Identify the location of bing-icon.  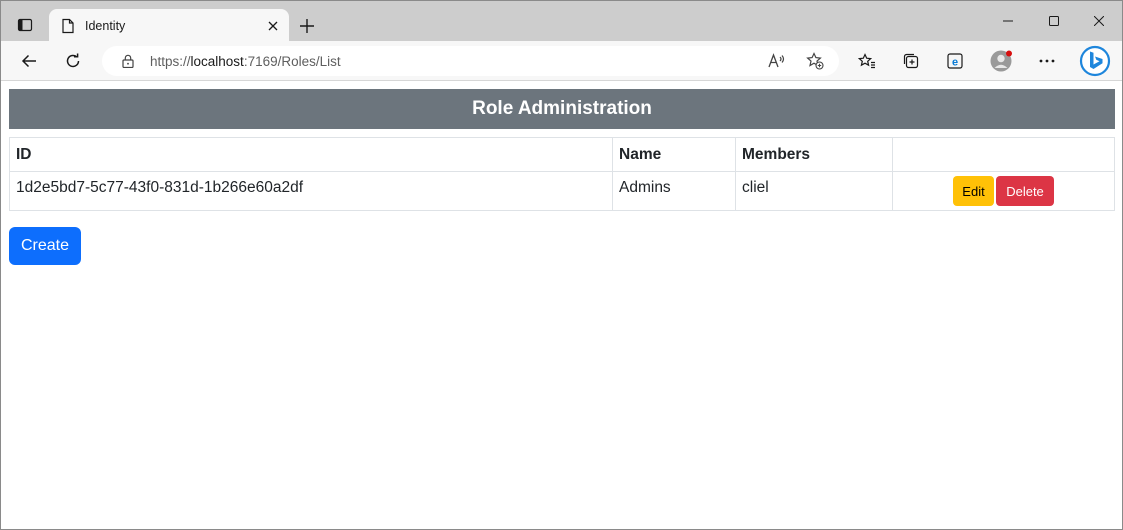
(1095, 61).